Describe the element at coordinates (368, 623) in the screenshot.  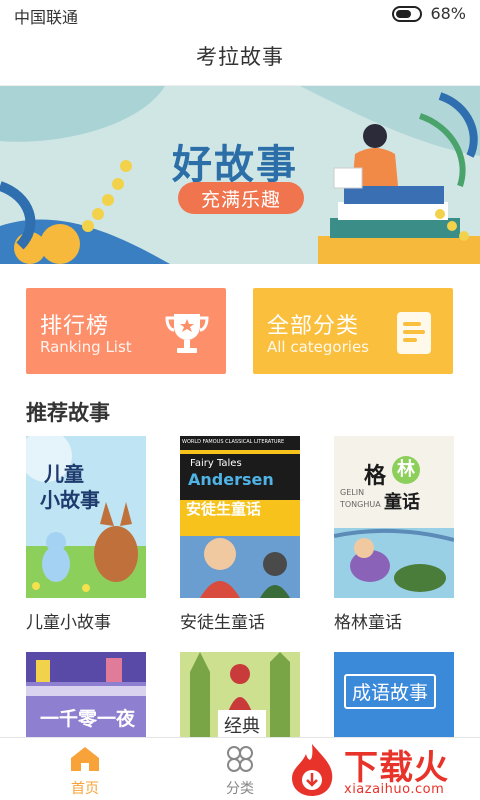
I see `book-title: 格林童话` at that location.